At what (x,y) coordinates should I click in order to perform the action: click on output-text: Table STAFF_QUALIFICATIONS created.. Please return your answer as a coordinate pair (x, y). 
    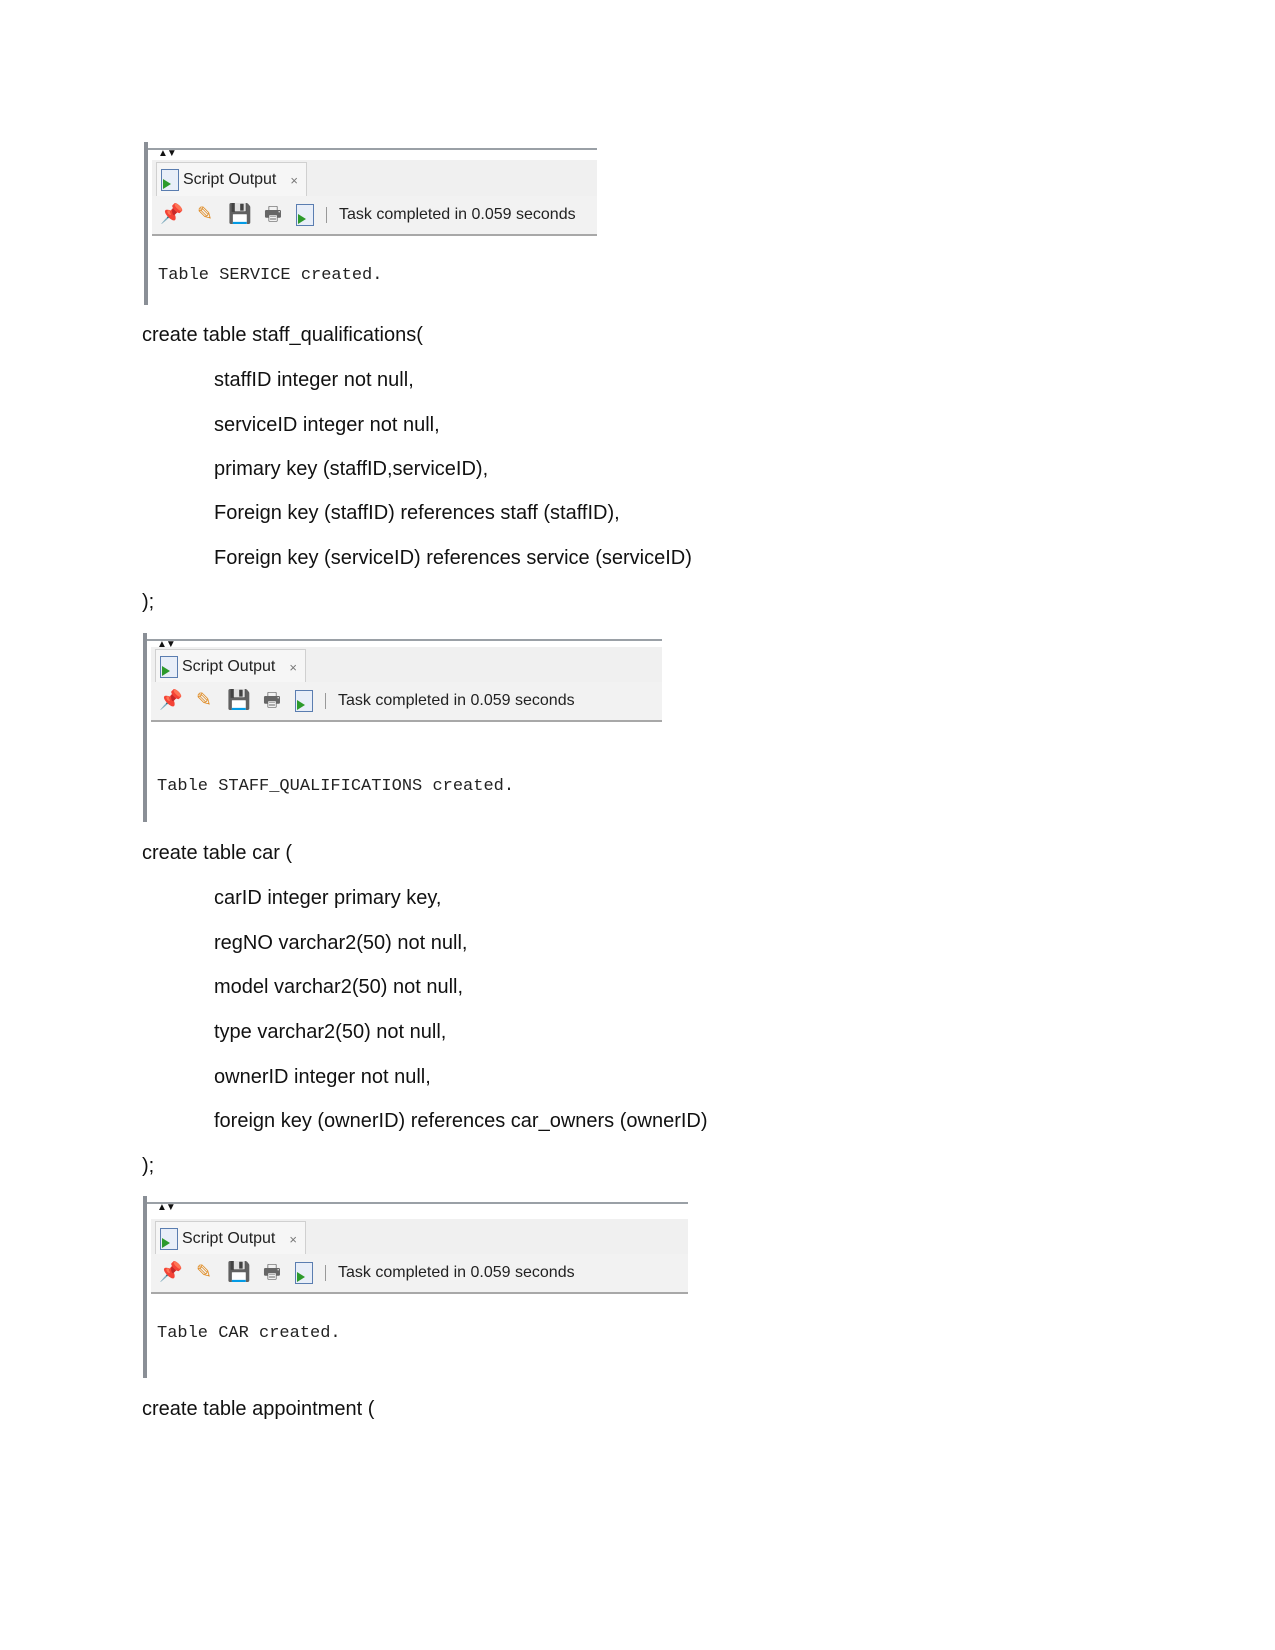
    Looking at the image, I should click on (336, 786).